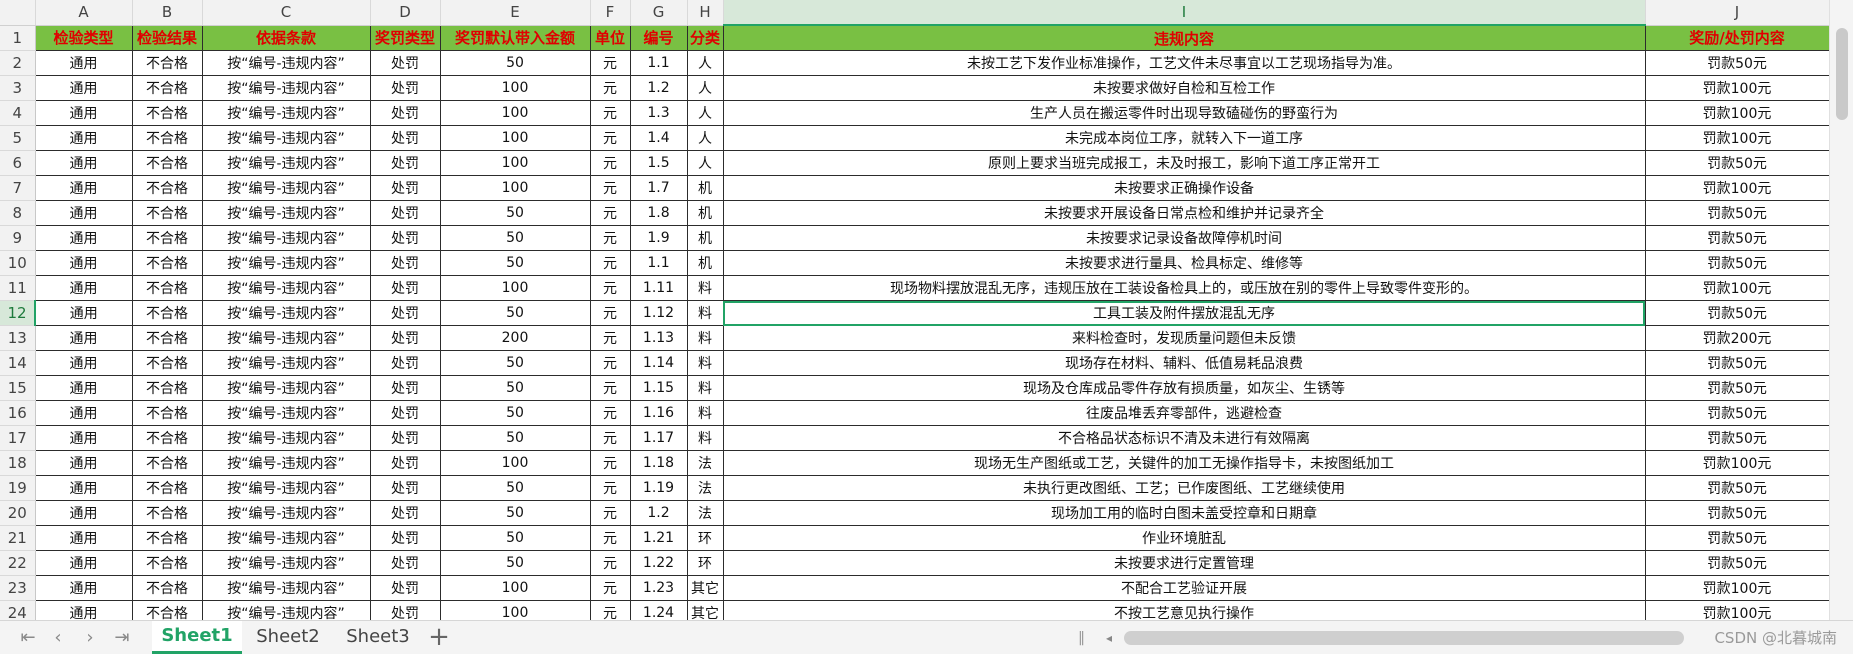 The image size is (1853, 654). Describe the element at coordinates (610, 13) in the screenshot. I see `column-header-f: F` at that location.